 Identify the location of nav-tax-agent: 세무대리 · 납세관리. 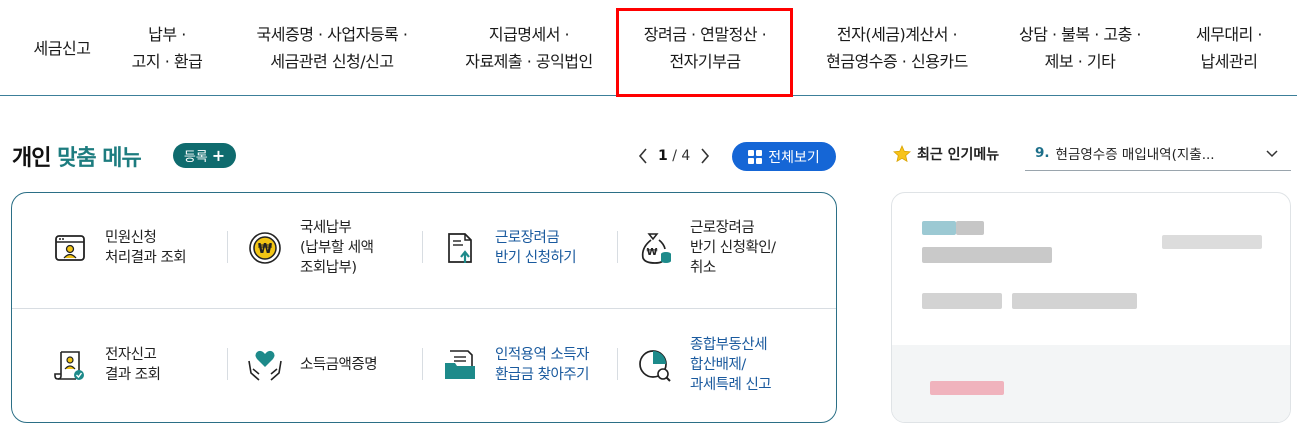
(1229, 48).